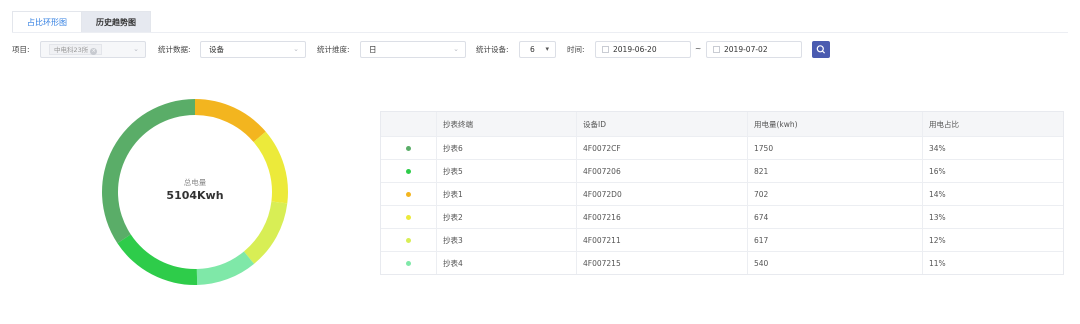 This screenshot has height=324, width=1080. I want to click on row-terminal: 抄表6, so click(506, 148).